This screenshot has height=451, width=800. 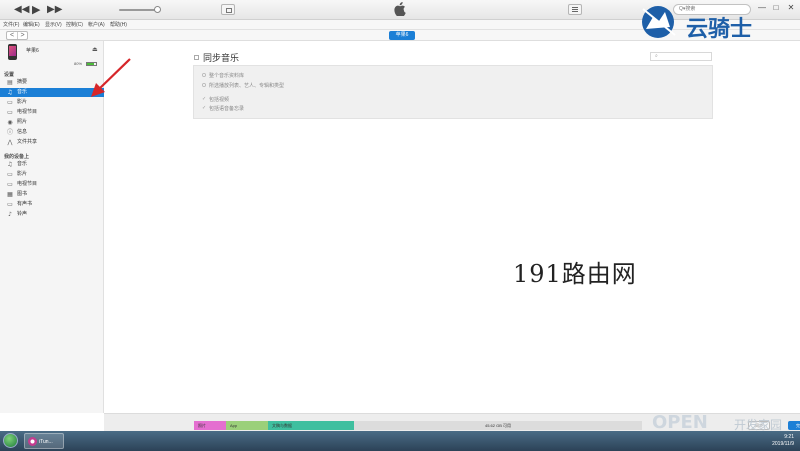 What do you see at coordinates (228, 9) in the screenshot?
I see `airplay-button` at bounding box center [228, 9].